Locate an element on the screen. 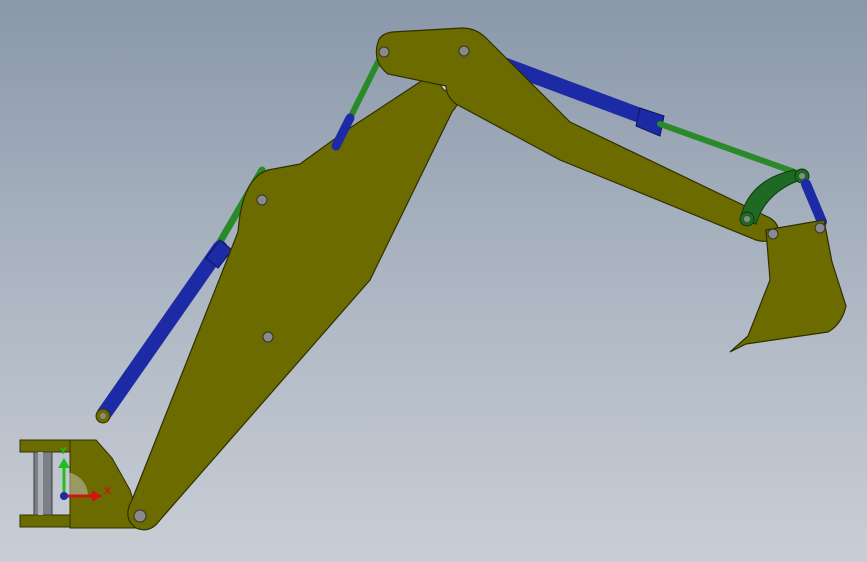 The height and width of the screenshot is (562, 867). bucket-cylinder-rod is located at coordinates (730, 149).